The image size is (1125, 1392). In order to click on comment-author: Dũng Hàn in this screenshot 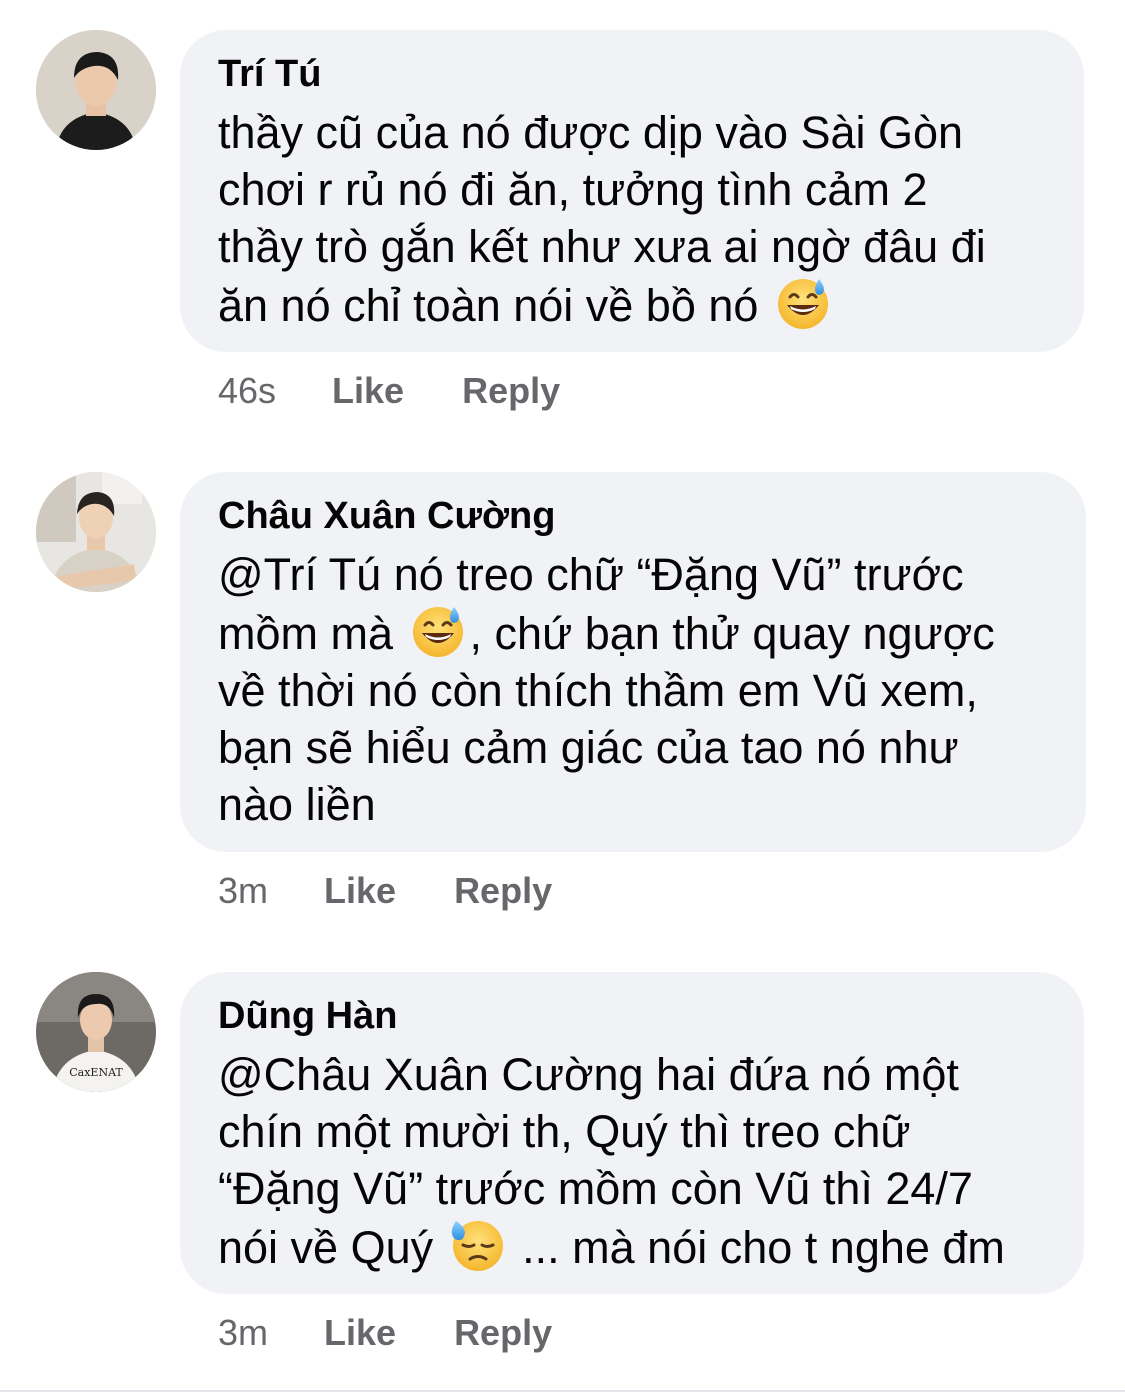, I will do `click(632, 1016)`.